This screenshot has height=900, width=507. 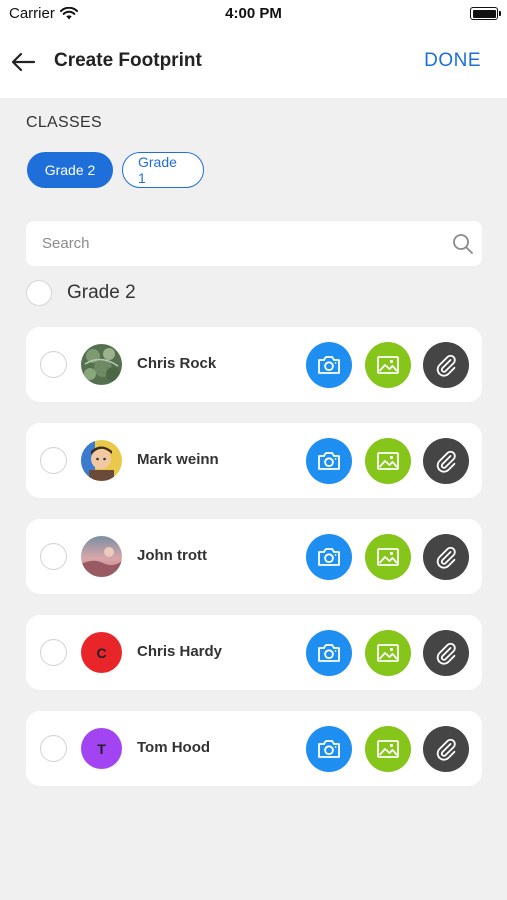 I want to click on class-chip-grade-1: Grade 1, so click(x=163, y=170).